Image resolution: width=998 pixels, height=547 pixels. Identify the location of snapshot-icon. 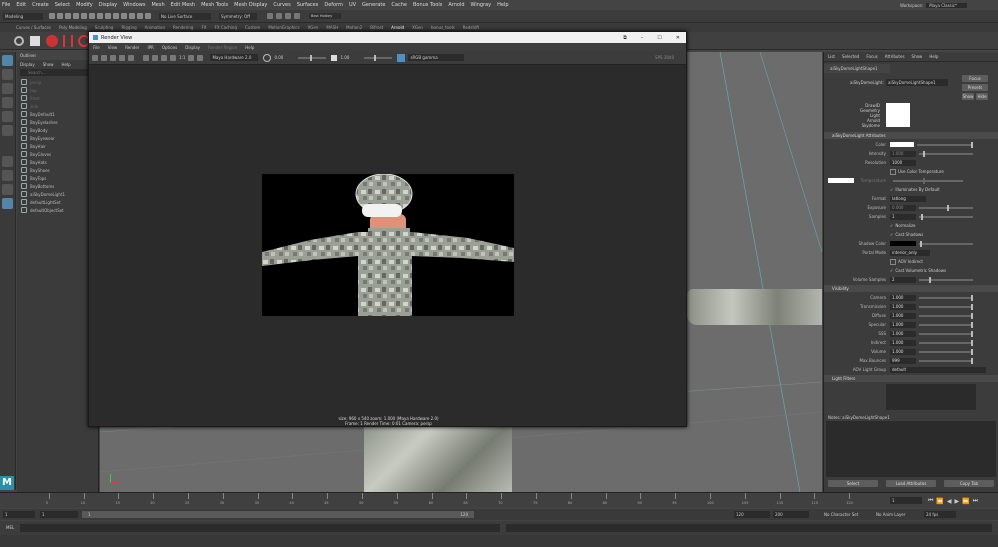
(113, 57).